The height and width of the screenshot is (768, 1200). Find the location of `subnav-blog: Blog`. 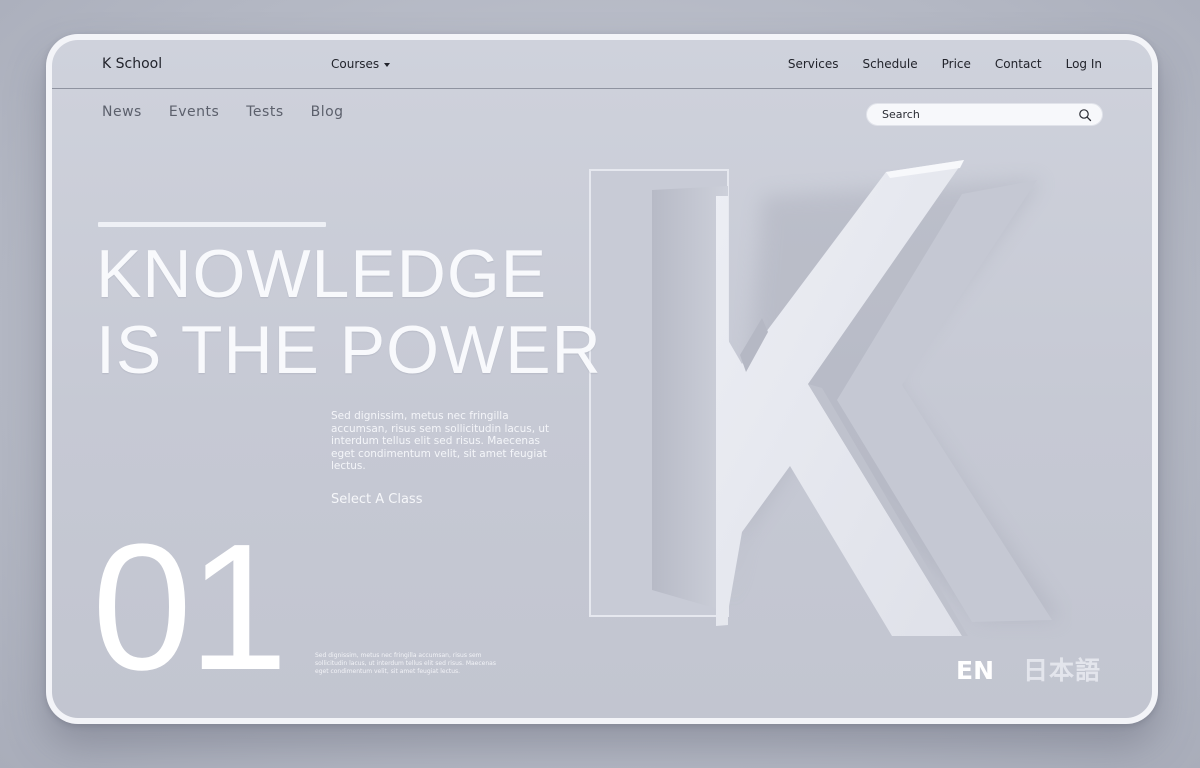

subnav-blog: Blog is located at coordinates (327, 112).